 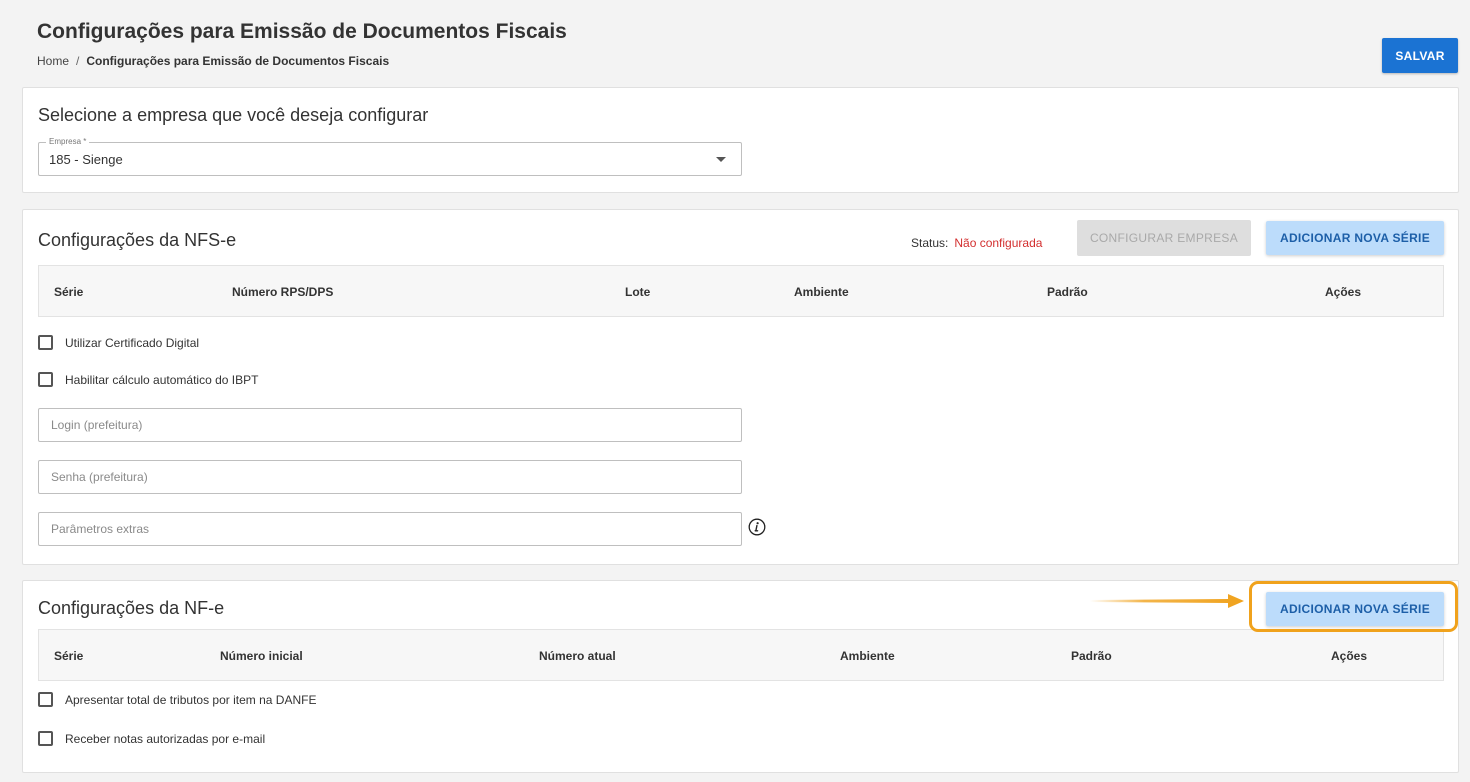 I want to click on extra-params-field-wrapper, so click(x=390, y=529).